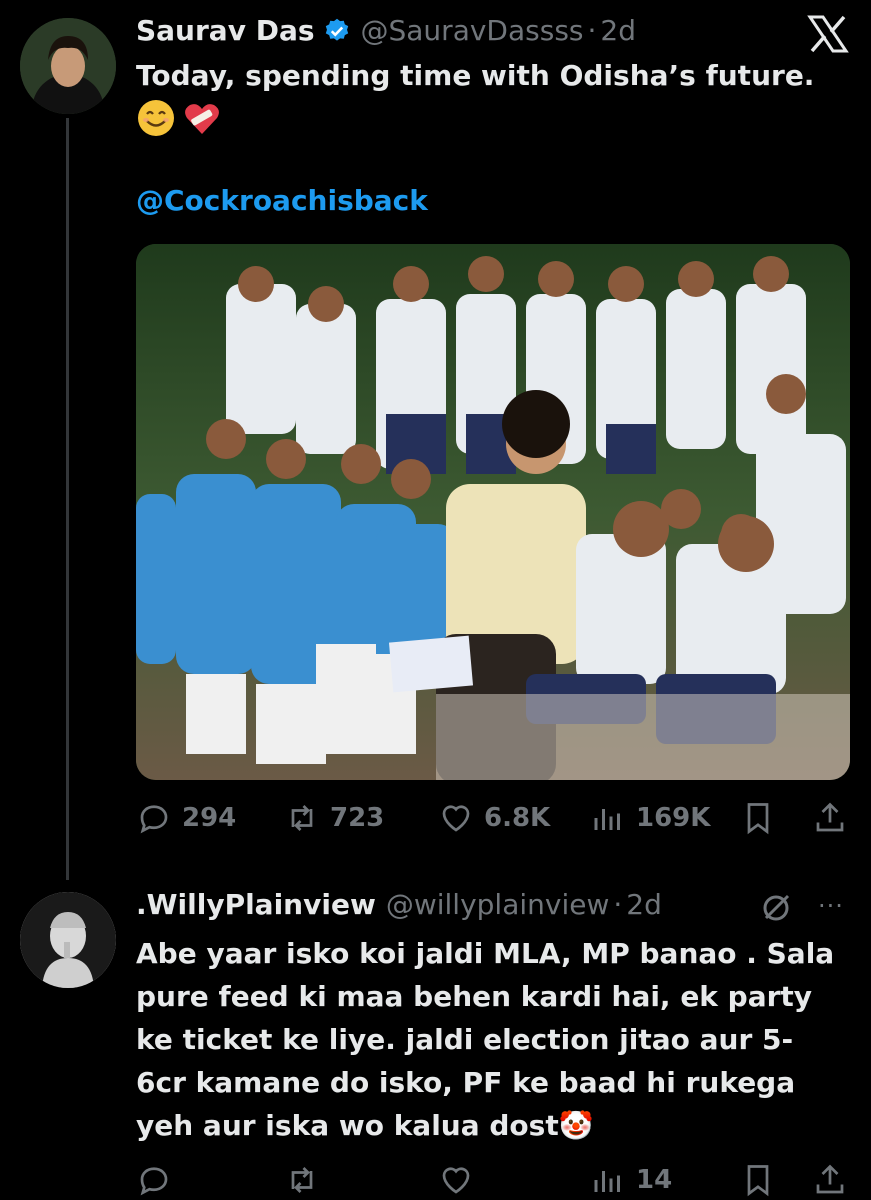 The image size is (871, 1200). I want to click on repost-count: 723, so click(357, 818).